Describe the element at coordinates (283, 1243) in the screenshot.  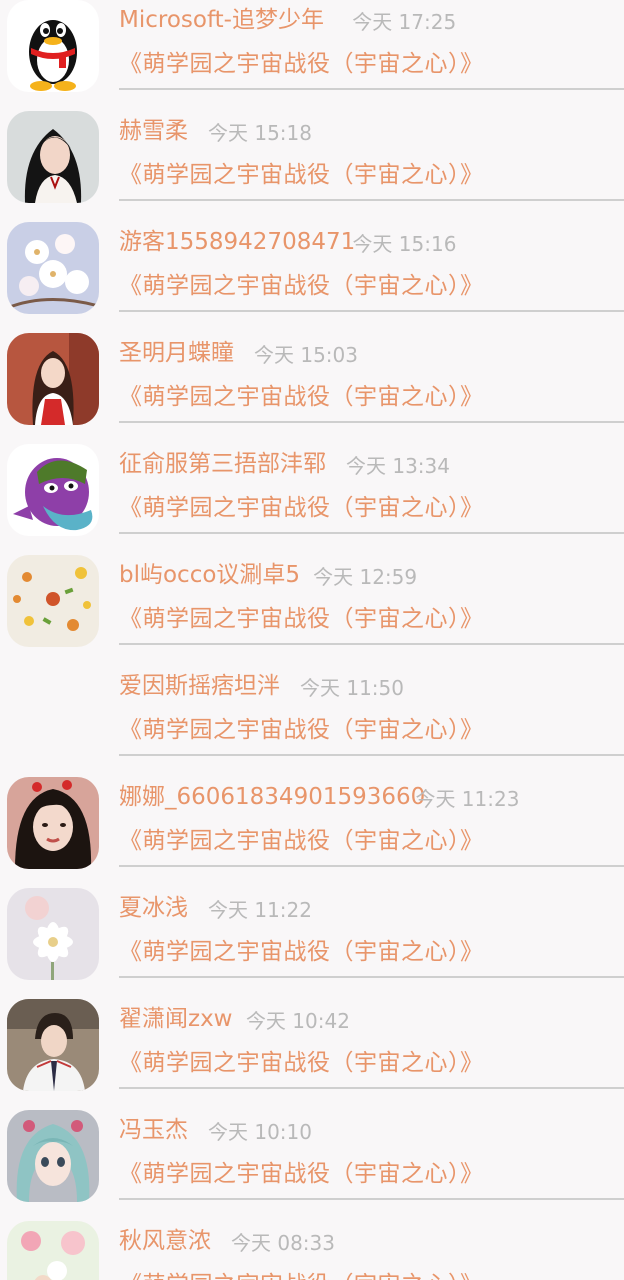
I see `message-timestamp: 今天 08:33` at that location.